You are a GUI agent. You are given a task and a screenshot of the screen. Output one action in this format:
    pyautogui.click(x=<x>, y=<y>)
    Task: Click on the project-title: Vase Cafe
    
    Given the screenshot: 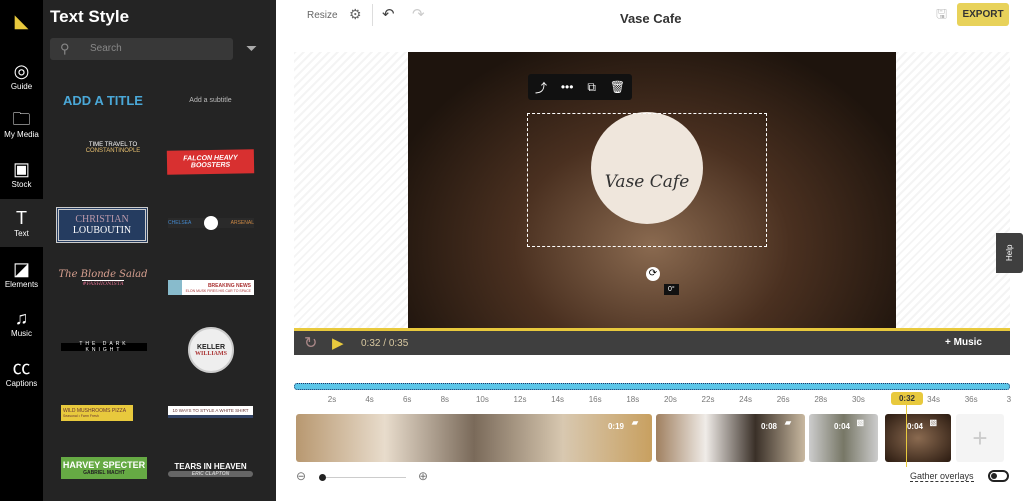 What is the action you would take?
    pyautogui.click(x=650, y=18)
    